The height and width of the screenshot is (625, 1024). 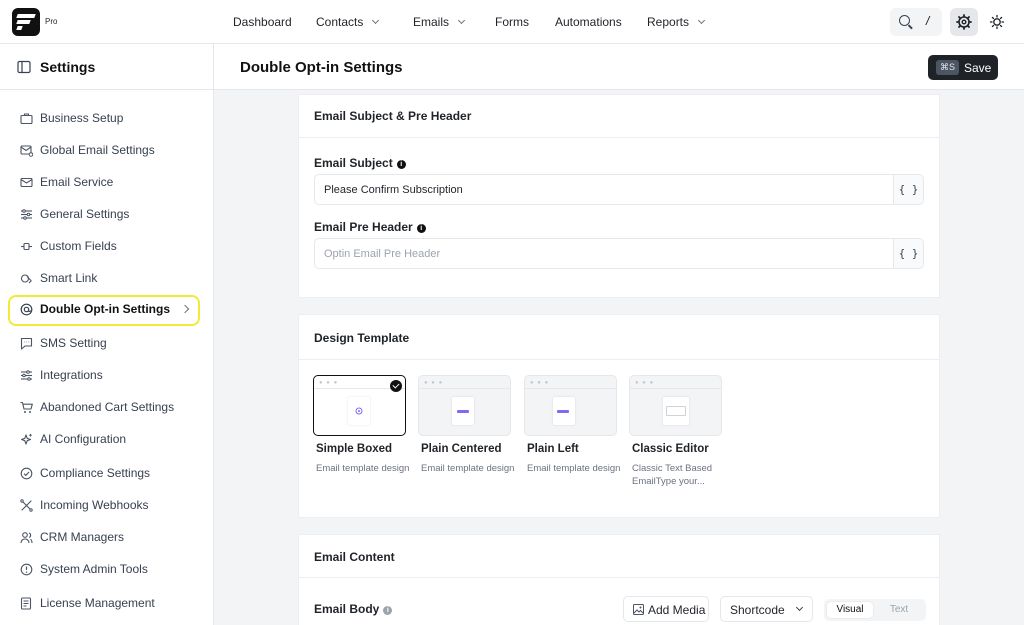 I want to click on nav-emails: Emails, so click(x=439, y=22).